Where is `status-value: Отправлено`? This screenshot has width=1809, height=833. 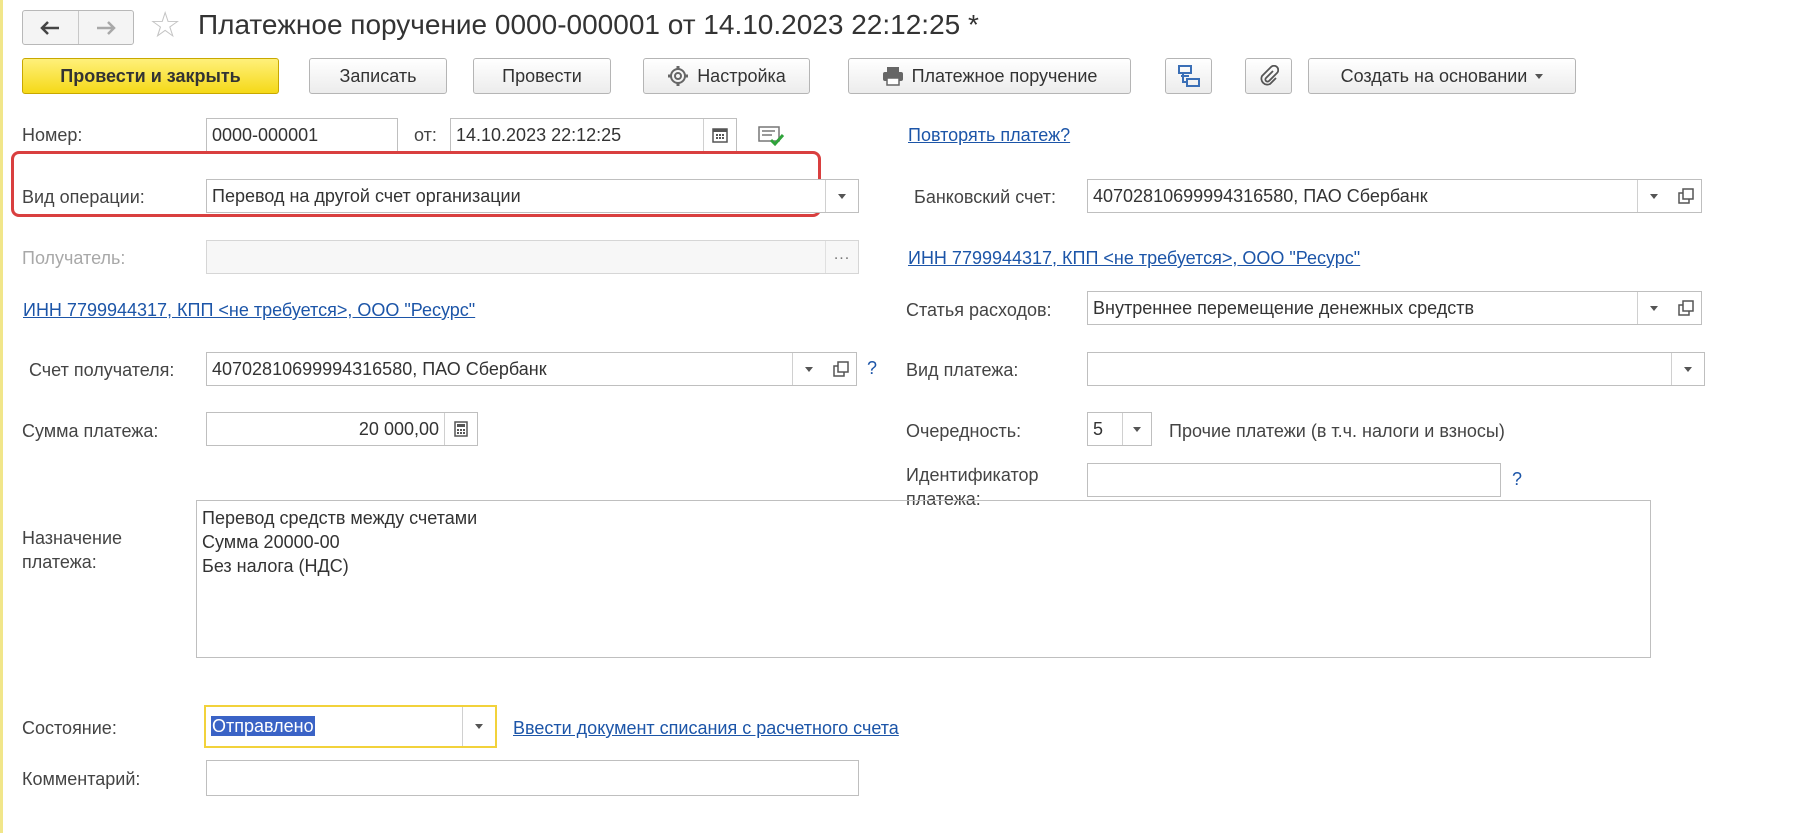
status-value: Отправлено is located at coordinates (263, 726).